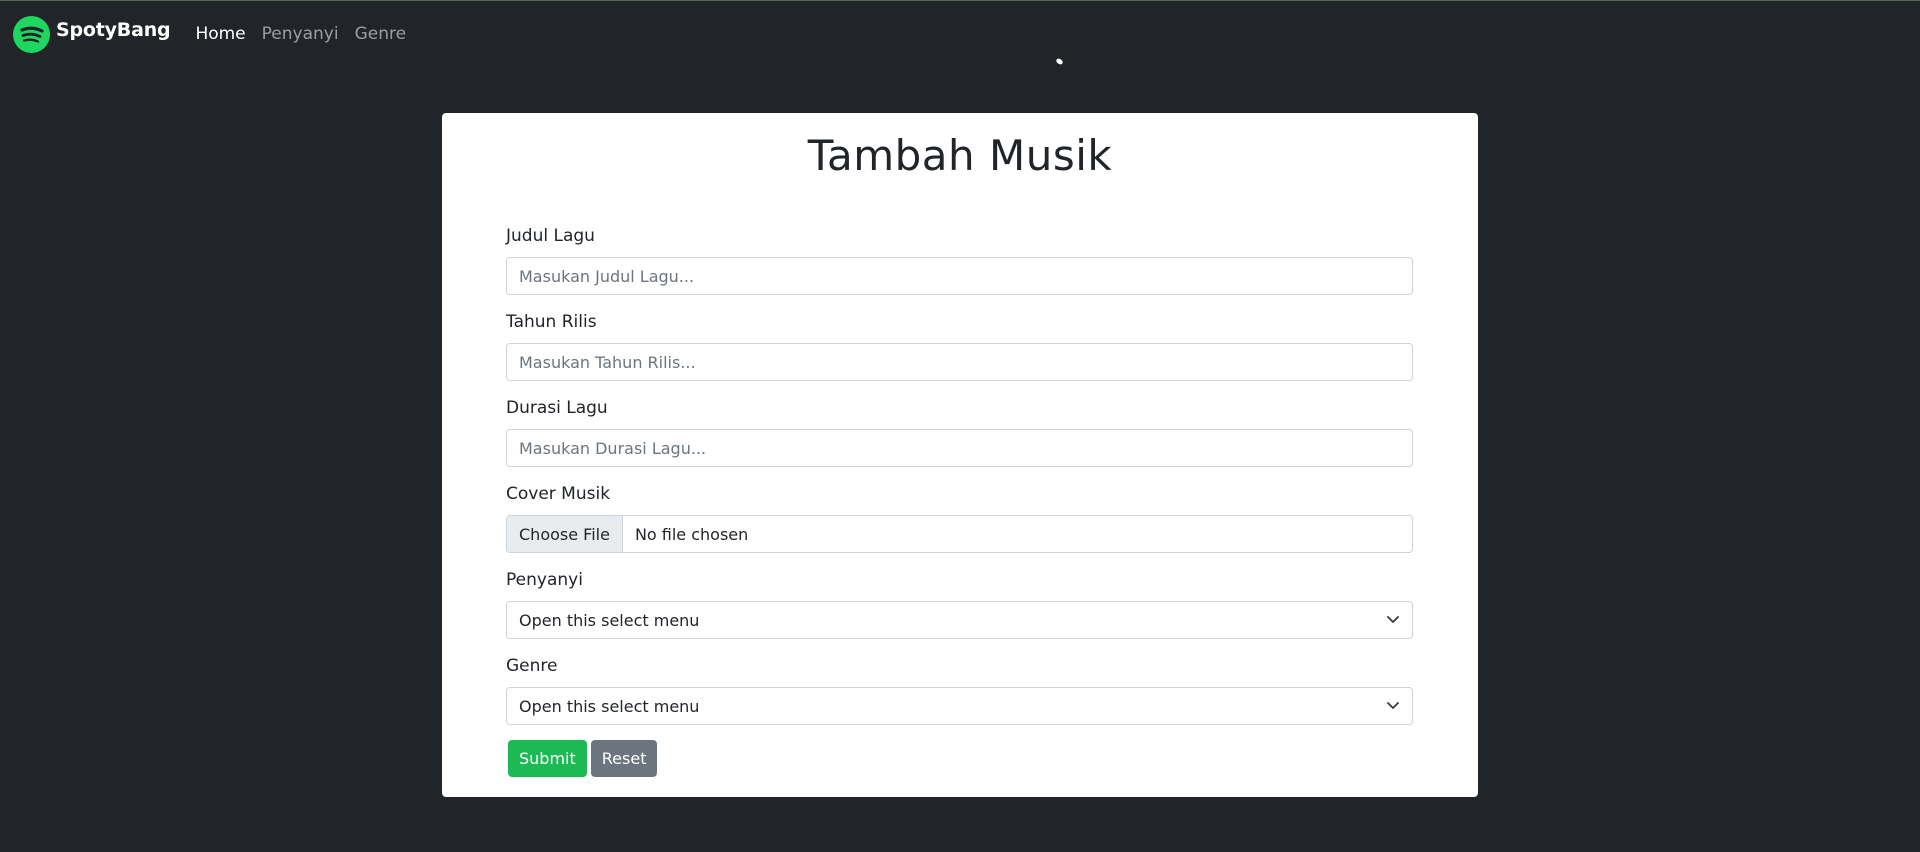 The image size is (1920, 852). What do you see at coordinates (113, 30) in the screenshot?
I see `brand-name: SpotyBang` at bounding box center [113, 30].